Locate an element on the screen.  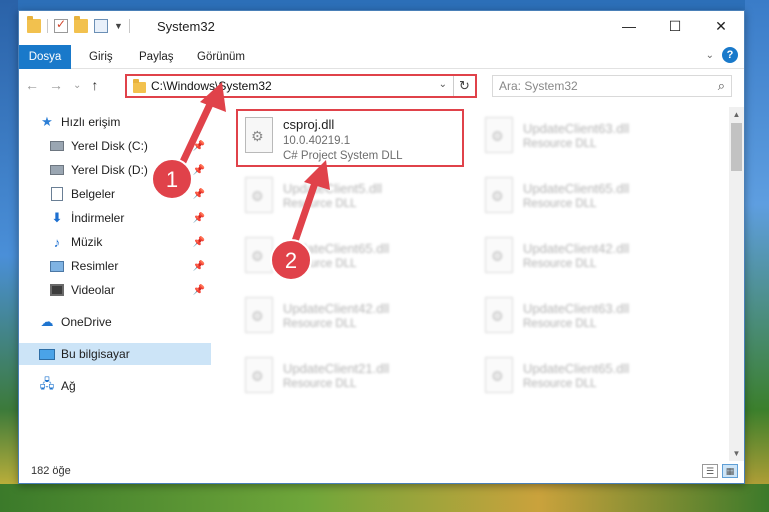
desktop-wallpaper-left is located at coordinates (9, 256).